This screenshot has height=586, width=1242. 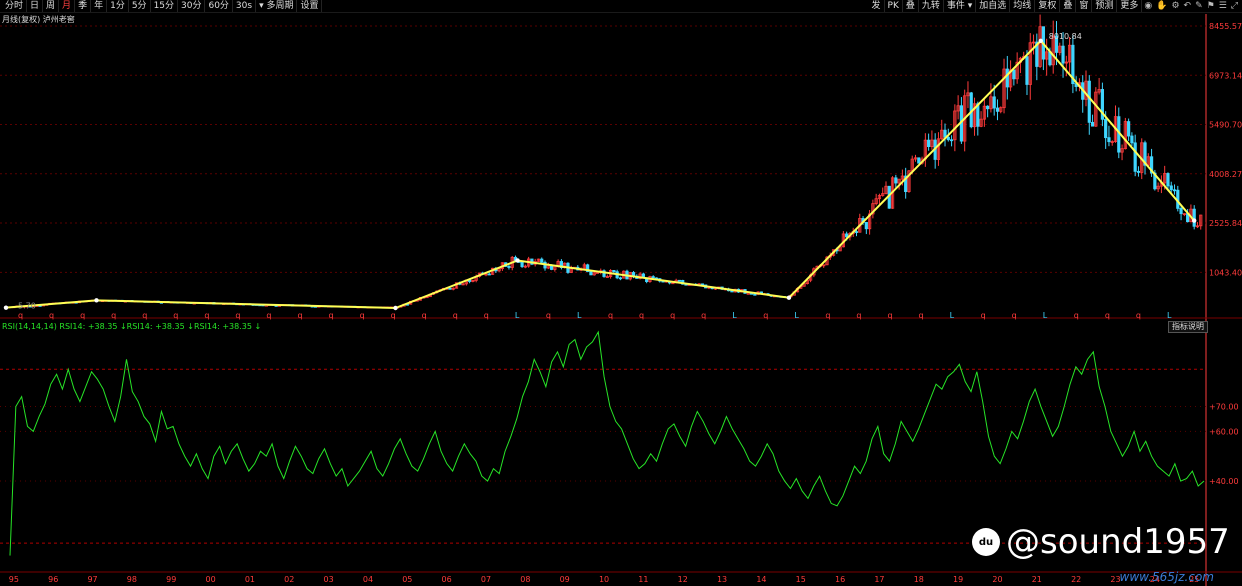 What do you see at coordinates (801, 579) in the screenshot?
I see `year-tick-label: 15` at bounding box center [801, 579].